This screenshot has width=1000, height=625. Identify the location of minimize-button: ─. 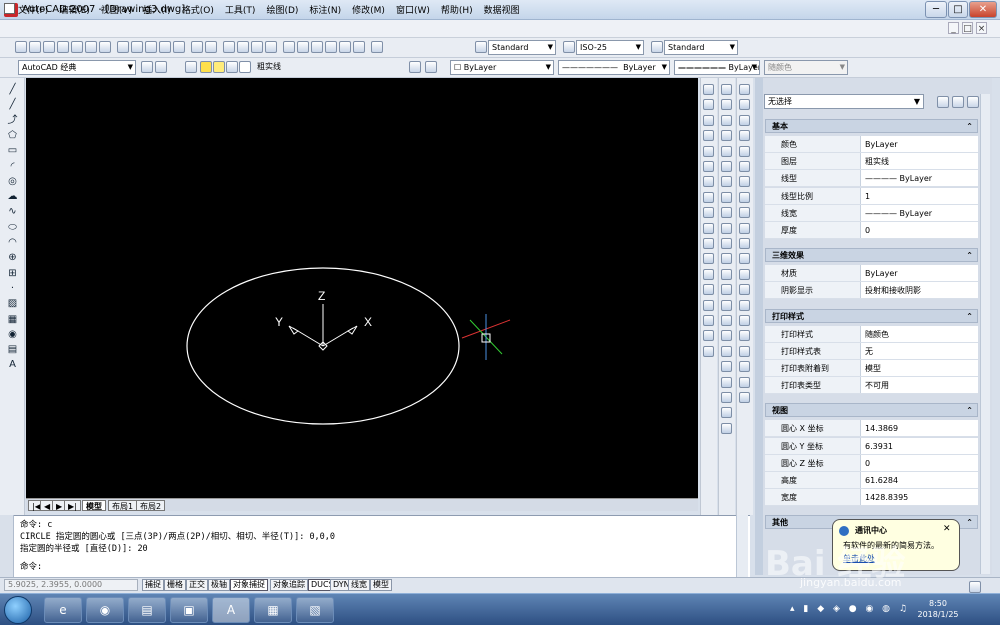
(936, 9).